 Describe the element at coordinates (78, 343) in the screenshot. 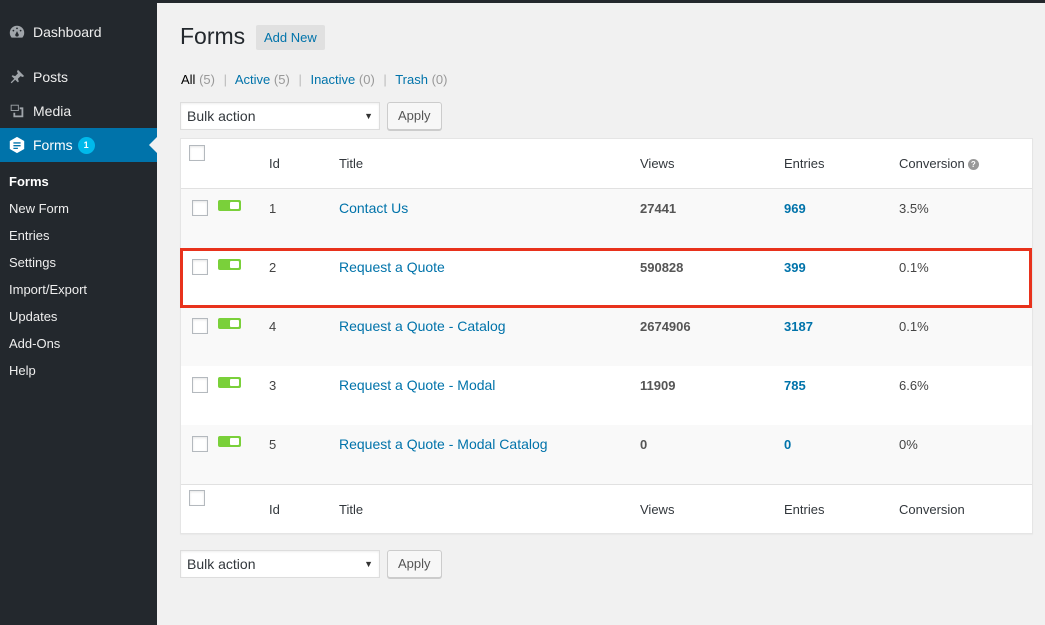

I see `submenu-item-add-ons: Add-Ons` at that location.